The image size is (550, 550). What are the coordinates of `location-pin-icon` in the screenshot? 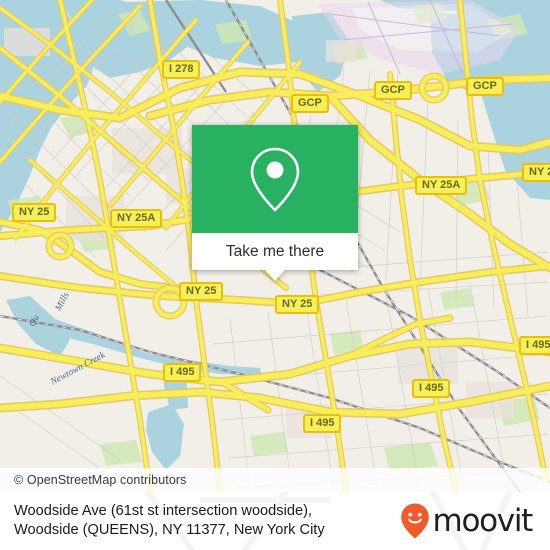 It's located at (275, 179).